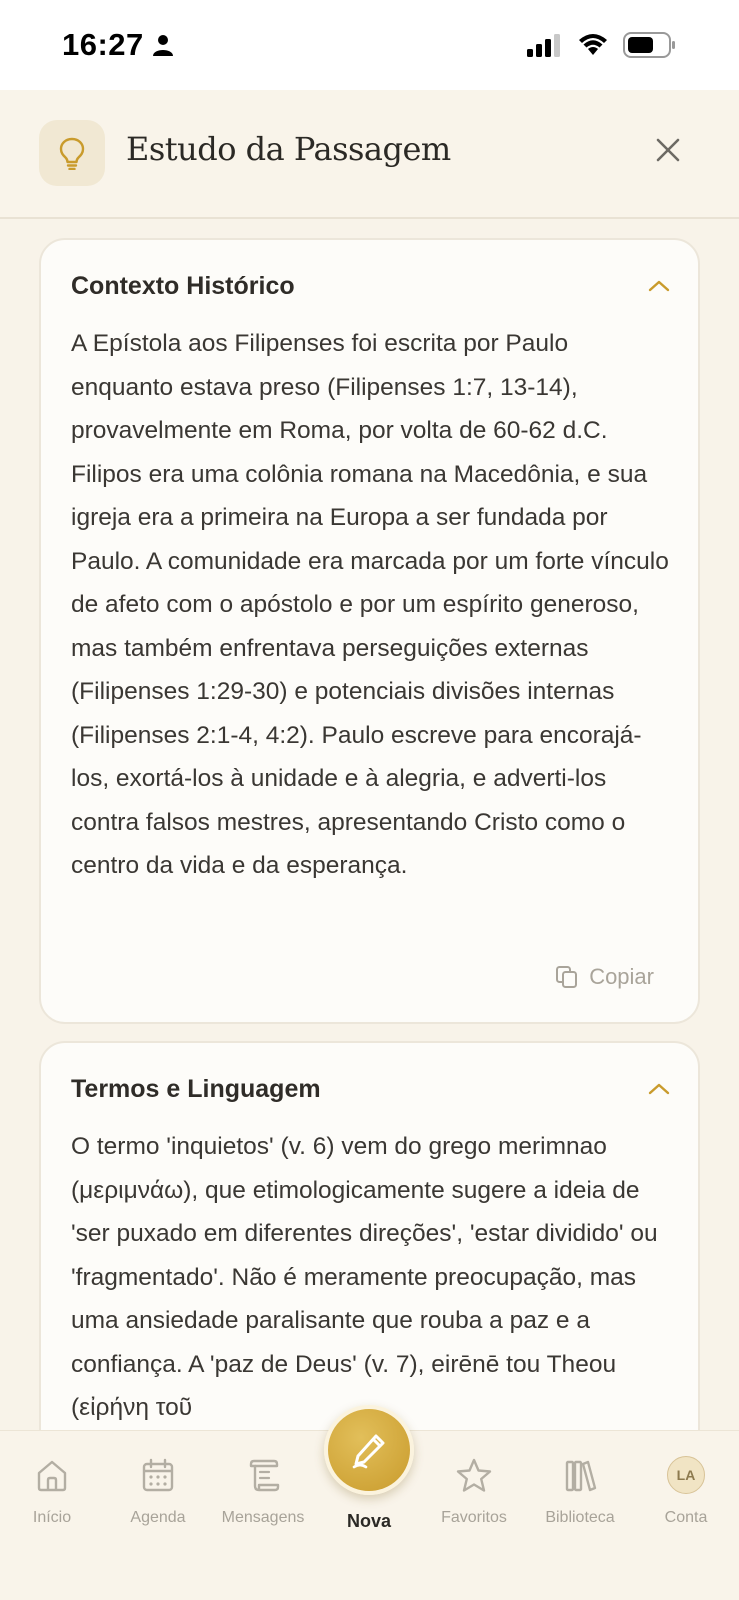  I want to click on signal-icon, so click(543, 45).